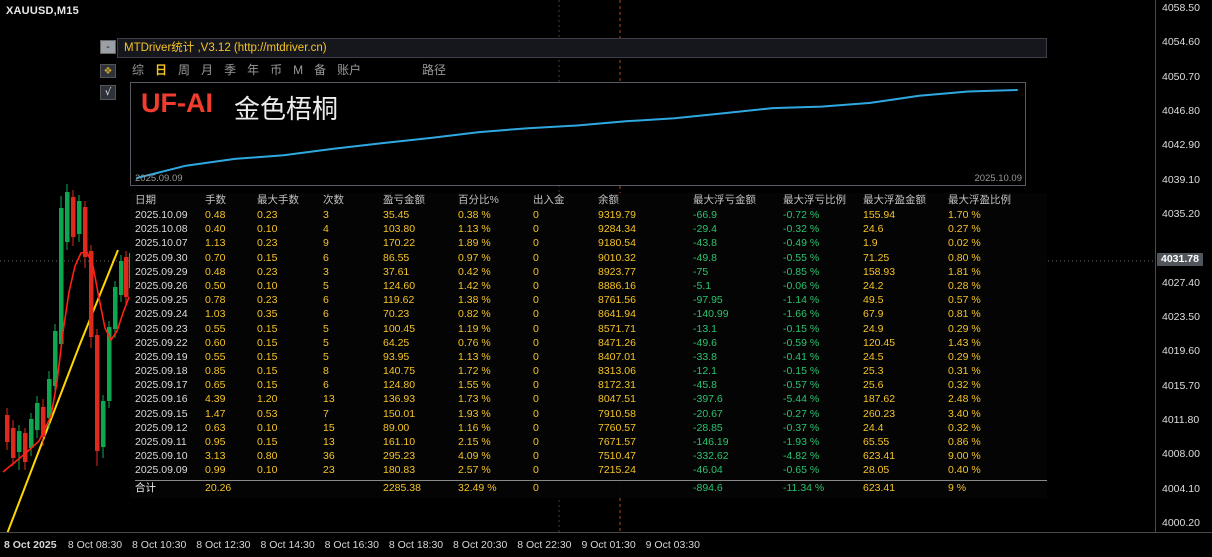 Image resolution: width=1212 pixels, height=557 pixels. I want to click on table-cell: 1.81 %, so click(964, 271).